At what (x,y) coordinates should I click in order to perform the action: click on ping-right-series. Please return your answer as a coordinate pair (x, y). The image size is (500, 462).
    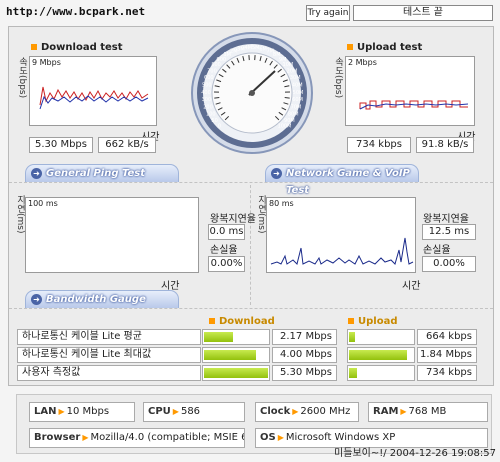
    Looking at the image, I should click on (342, 251).